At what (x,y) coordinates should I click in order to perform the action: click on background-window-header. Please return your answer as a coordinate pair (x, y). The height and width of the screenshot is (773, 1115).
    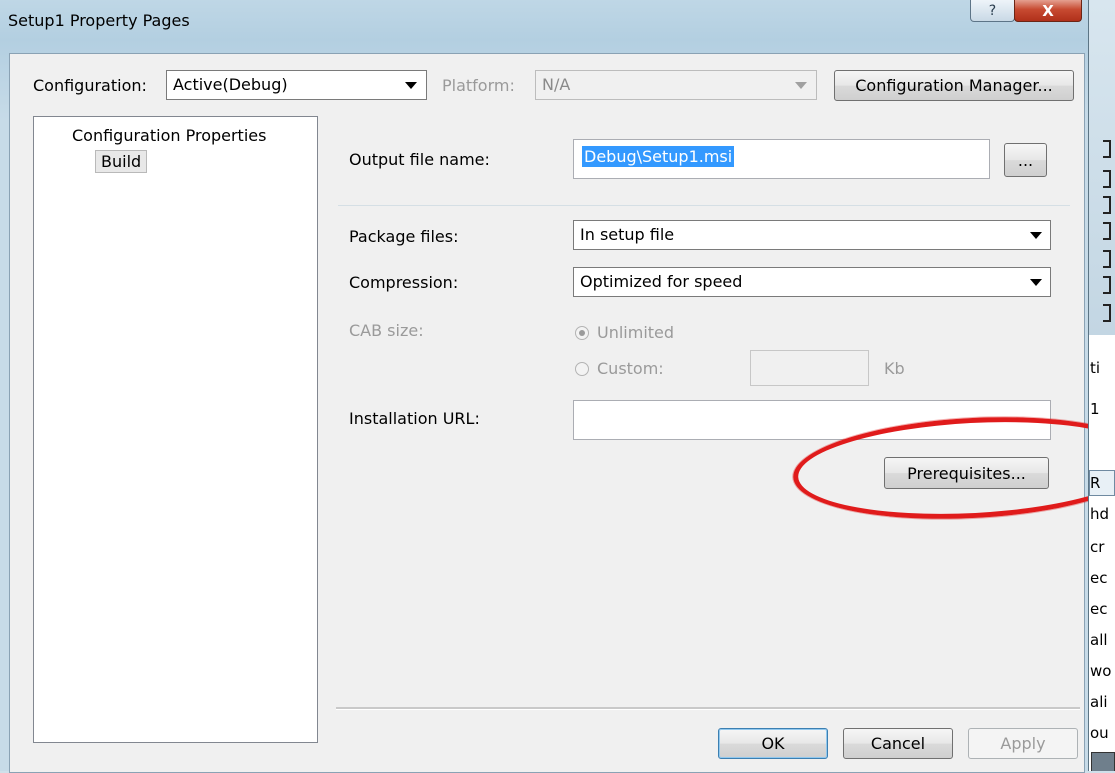
    Looking at the image, I should click on (1102, 167).